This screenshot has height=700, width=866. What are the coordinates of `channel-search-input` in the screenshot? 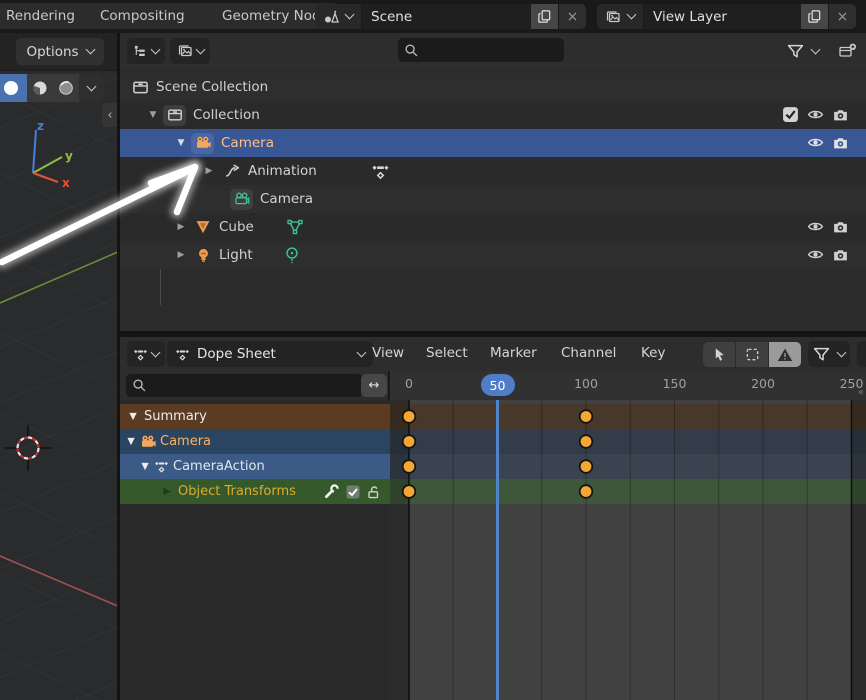 It's located at (244, 385).